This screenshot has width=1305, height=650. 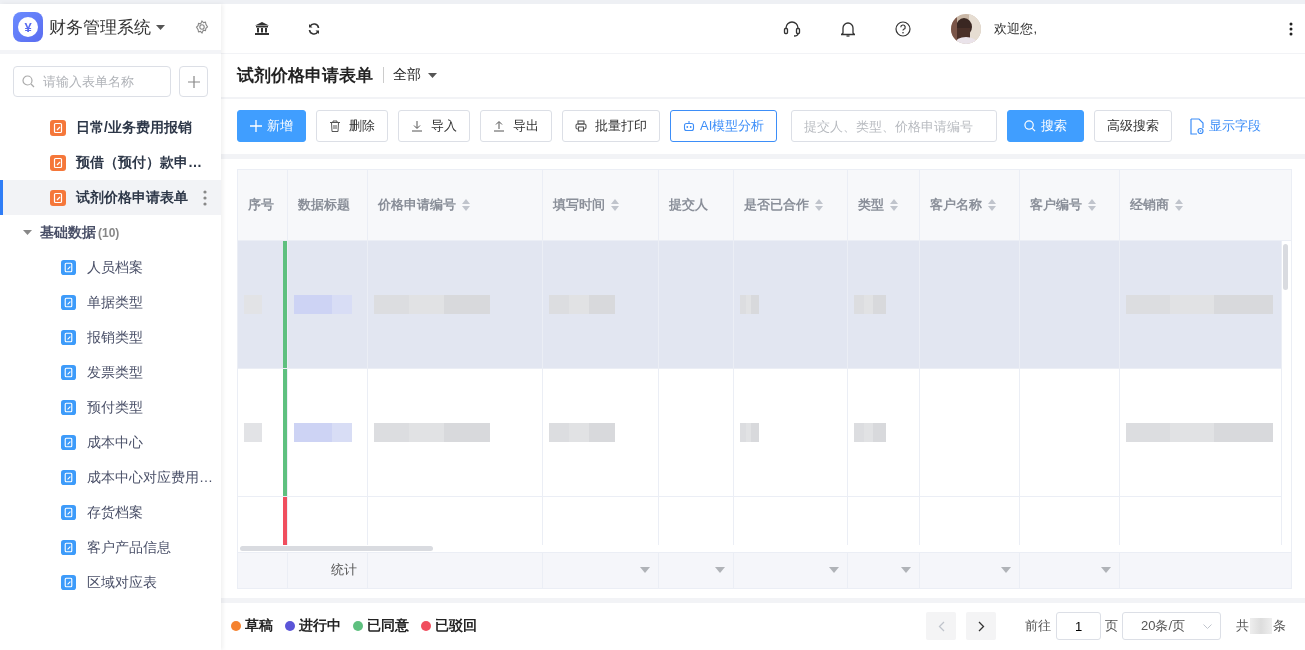 I want to click on print-button: 批量打印, so click(x=611, y=126).